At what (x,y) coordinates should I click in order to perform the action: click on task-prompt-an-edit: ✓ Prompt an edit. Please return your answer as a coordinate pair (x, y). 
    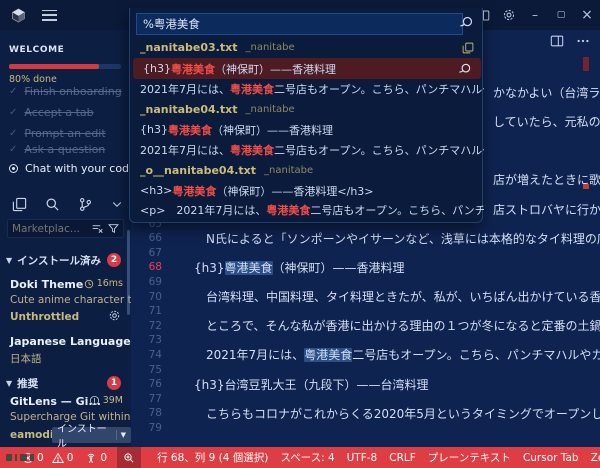
    Looking at the image, I should click on (57, 133).